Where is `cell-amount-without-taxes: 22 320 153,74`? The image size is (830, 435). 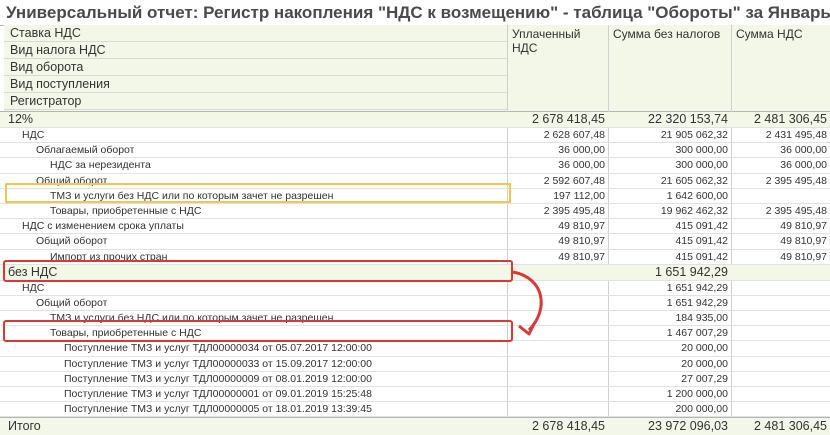
cell-amount-without-taxes: 22 320 153,74 is located at coordinates (688, 119).